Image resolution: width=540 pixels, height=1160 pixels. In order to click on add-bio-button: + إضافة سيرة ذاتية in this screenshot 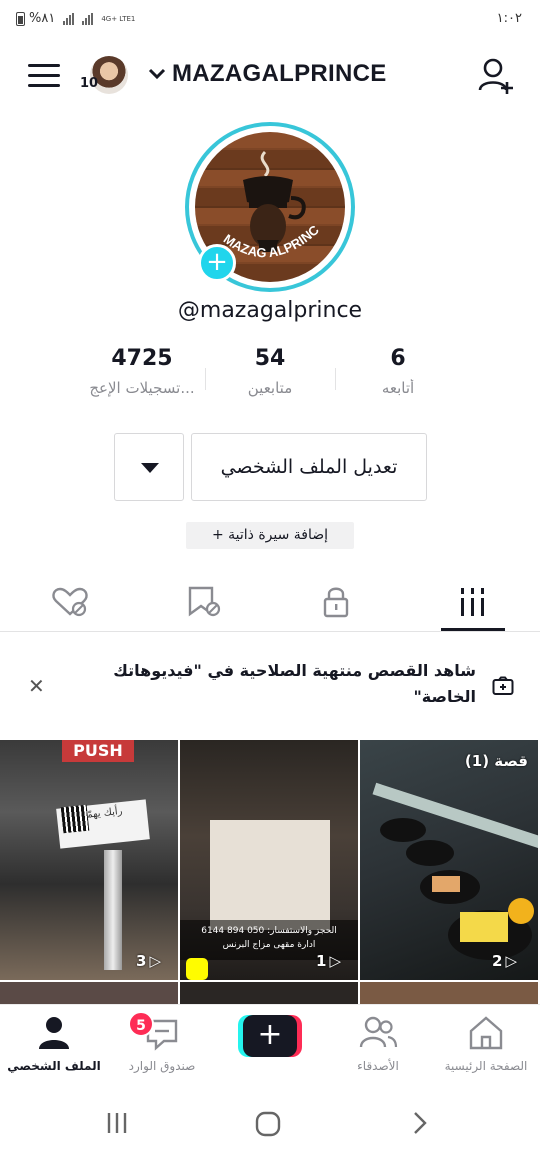, I will do `click(270, 535)`.